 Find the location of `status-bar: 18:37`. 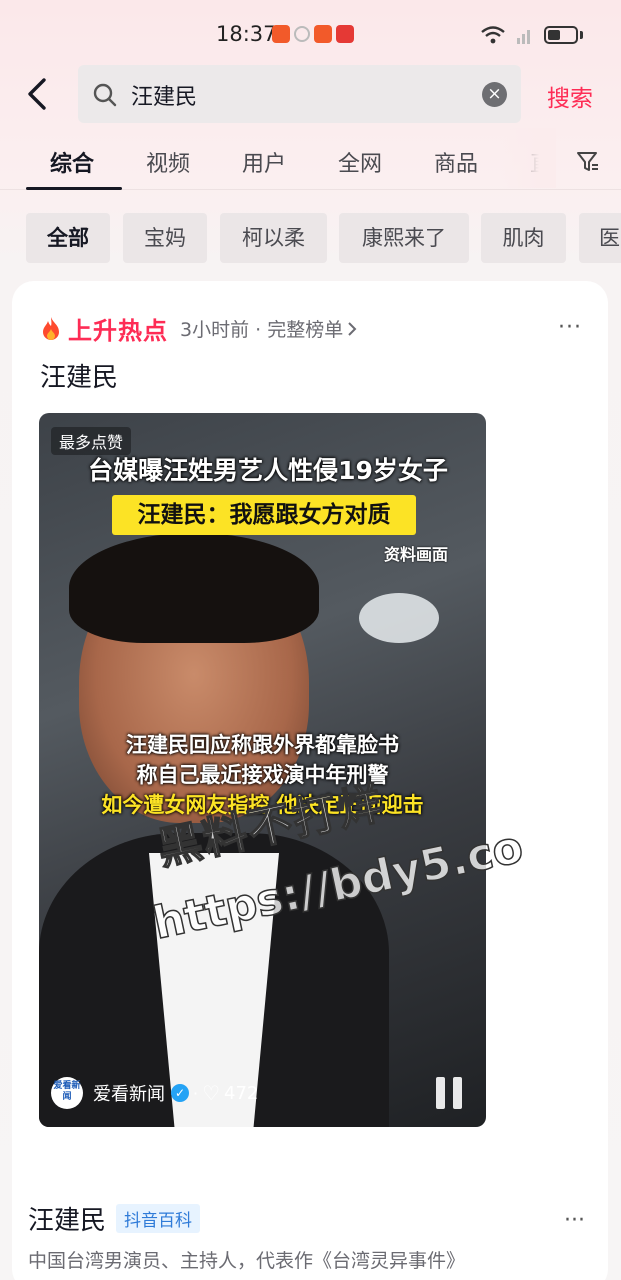

status-bar: 18:37 is located at coordinates (310, 33).